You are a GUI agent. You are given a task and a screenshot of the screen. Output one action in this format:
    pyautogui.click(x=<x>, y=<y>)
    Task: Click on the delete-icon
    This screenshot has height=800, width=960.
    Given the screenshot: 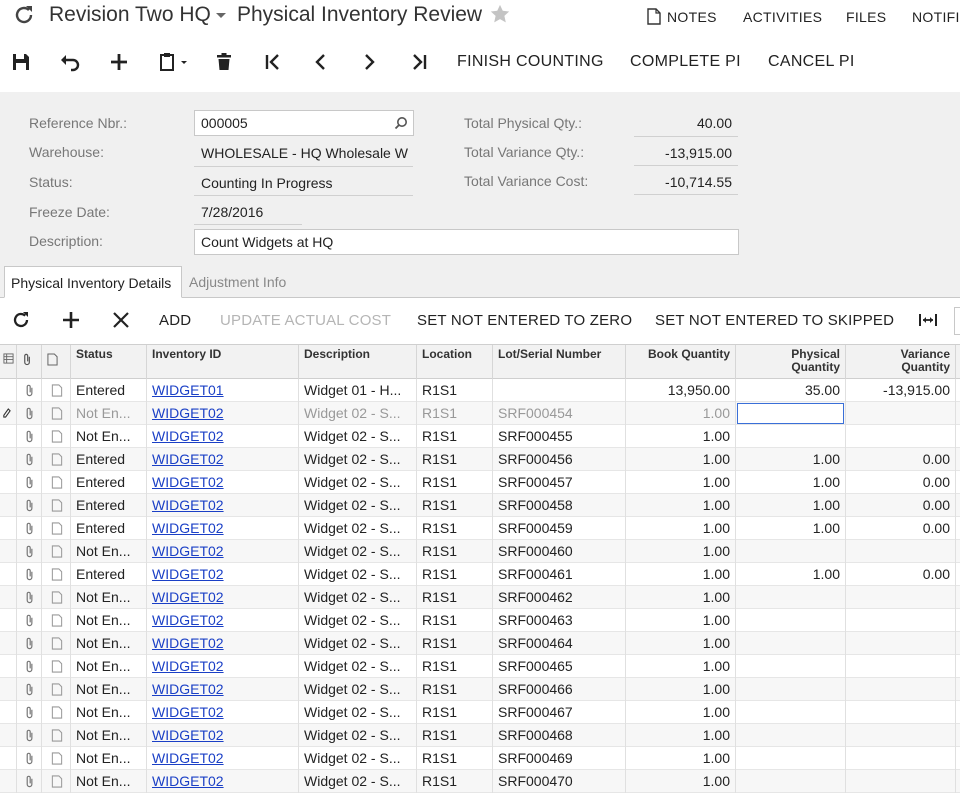 What is the action you would take?
    pyautogui.click(x=224, y=62)
    